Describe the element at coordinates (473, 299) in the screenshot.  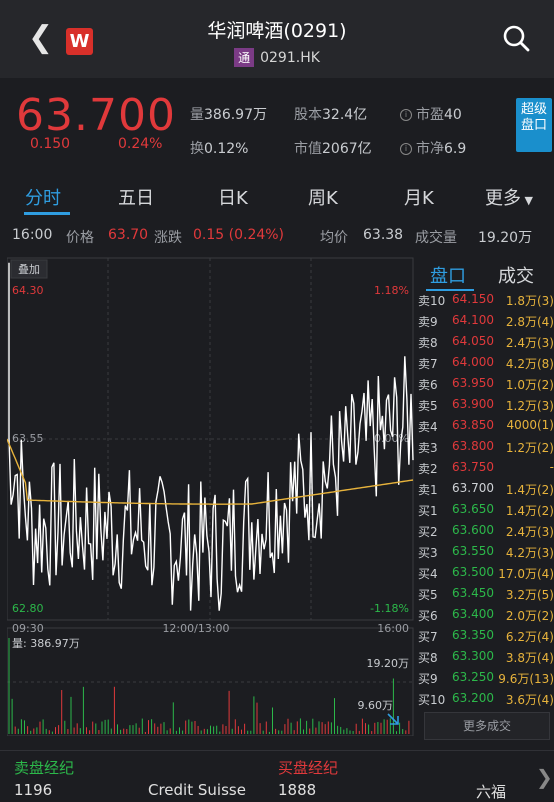
I see `order-book-price: 64.150` at that location.